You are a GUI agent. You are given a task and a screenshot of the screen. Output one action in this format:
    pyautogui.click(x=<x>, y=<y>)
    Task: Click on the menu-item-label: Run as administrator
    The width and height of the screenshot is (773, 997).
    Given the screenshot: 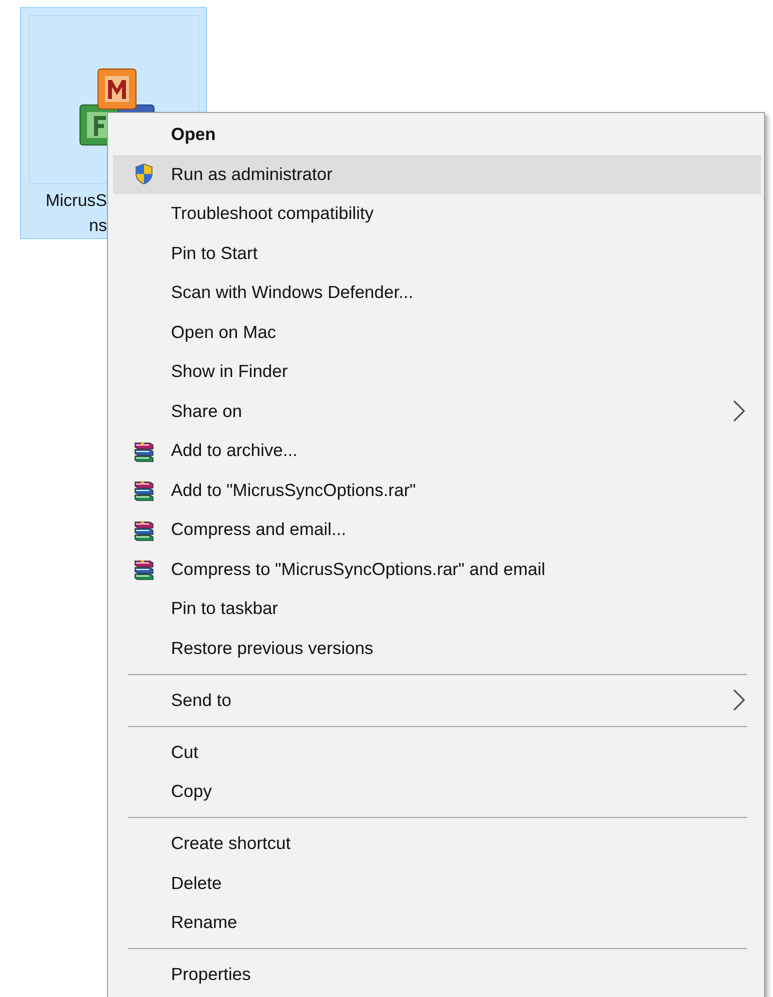 What is the action you would take?
    pyautogui.click(x=251, y=174)
    